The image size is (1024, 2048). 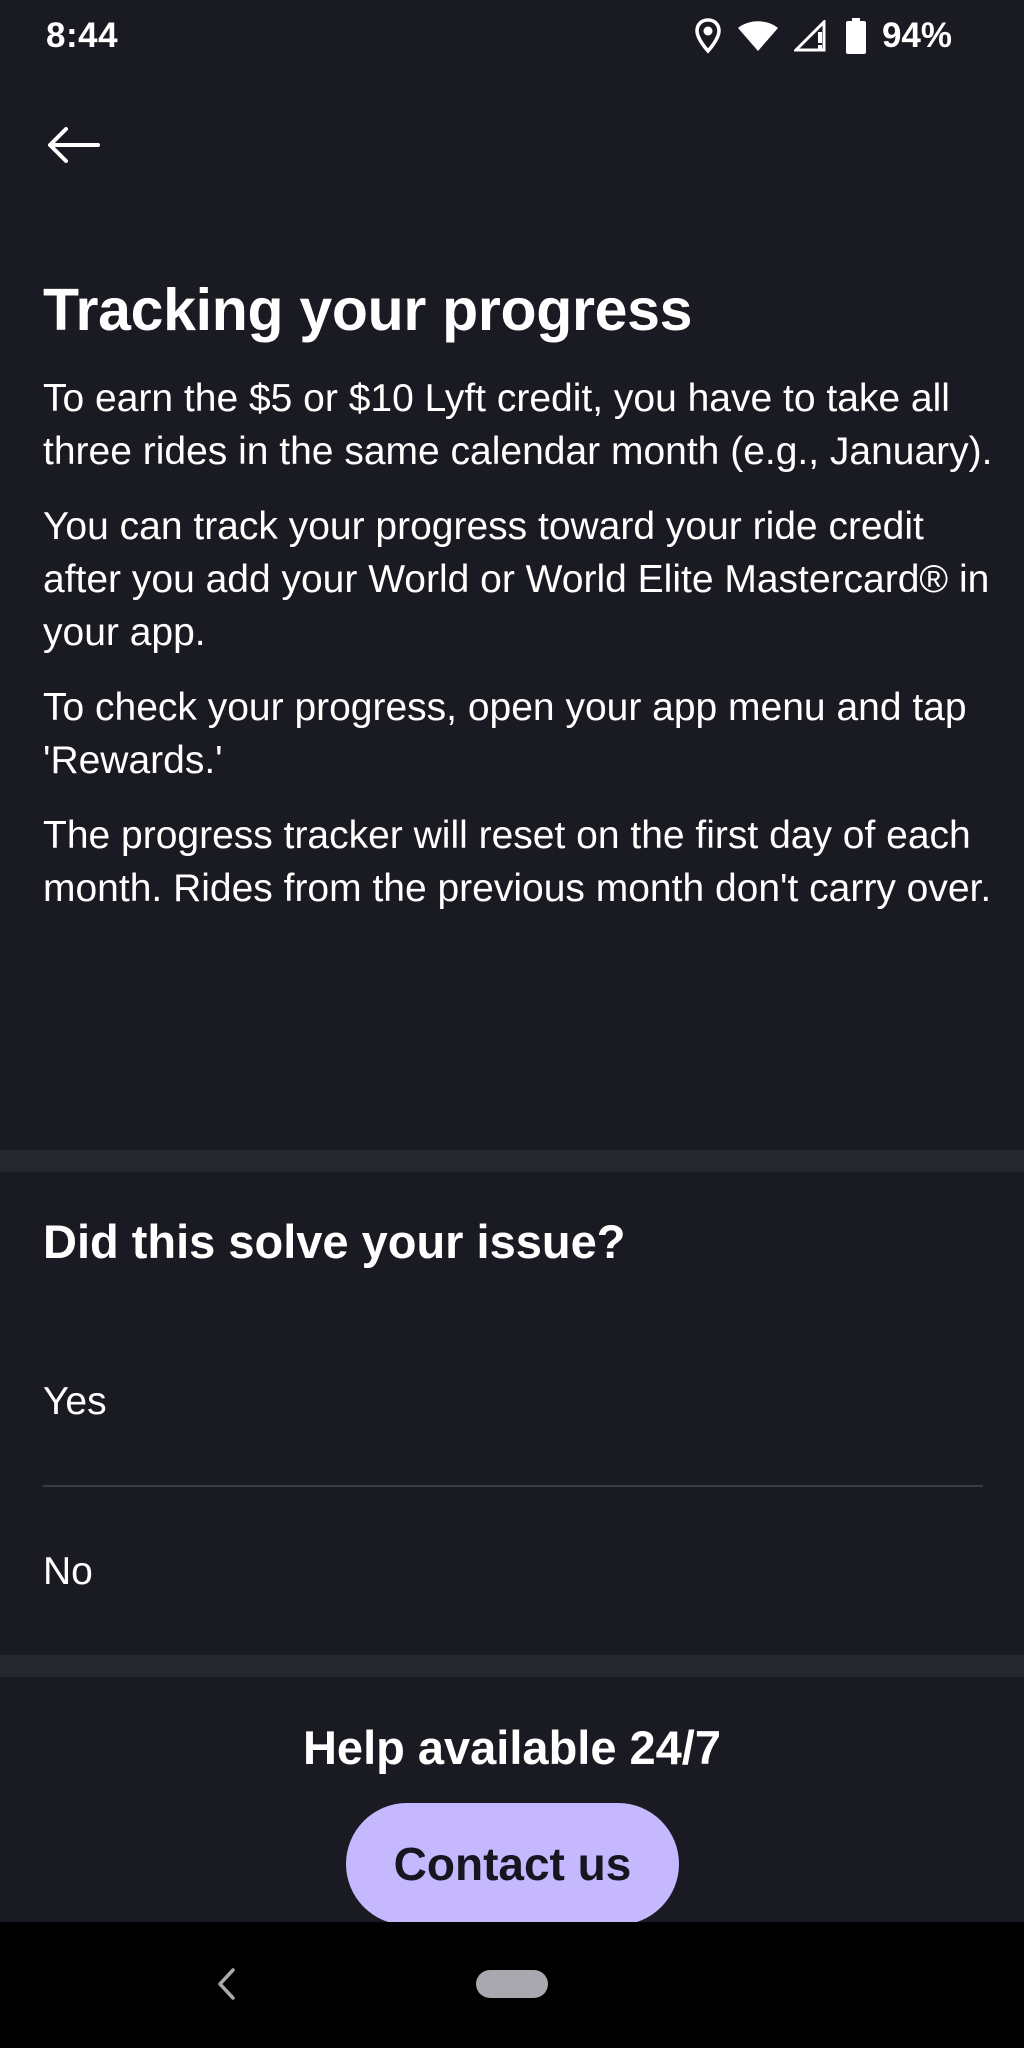 What do you see at coordinates (916, 35) in the screenshot?
I see `battery-level: 94%` at bounding box center [916, 35].